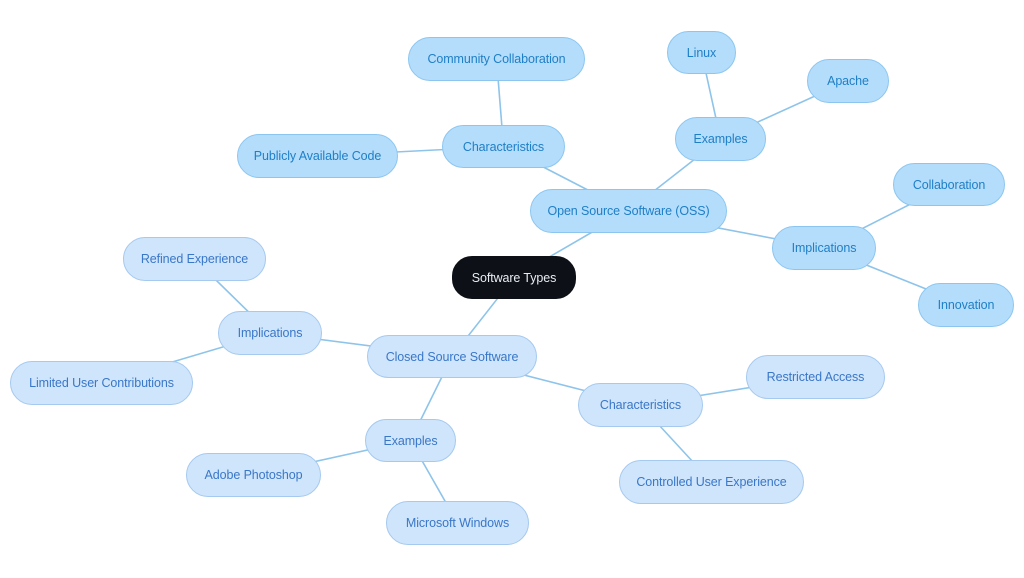  What do you see at coordinates (452, 356) in the screenshot?
I see `node-closed-source-software: Closed Source Software` at bounding box center [452, 356].